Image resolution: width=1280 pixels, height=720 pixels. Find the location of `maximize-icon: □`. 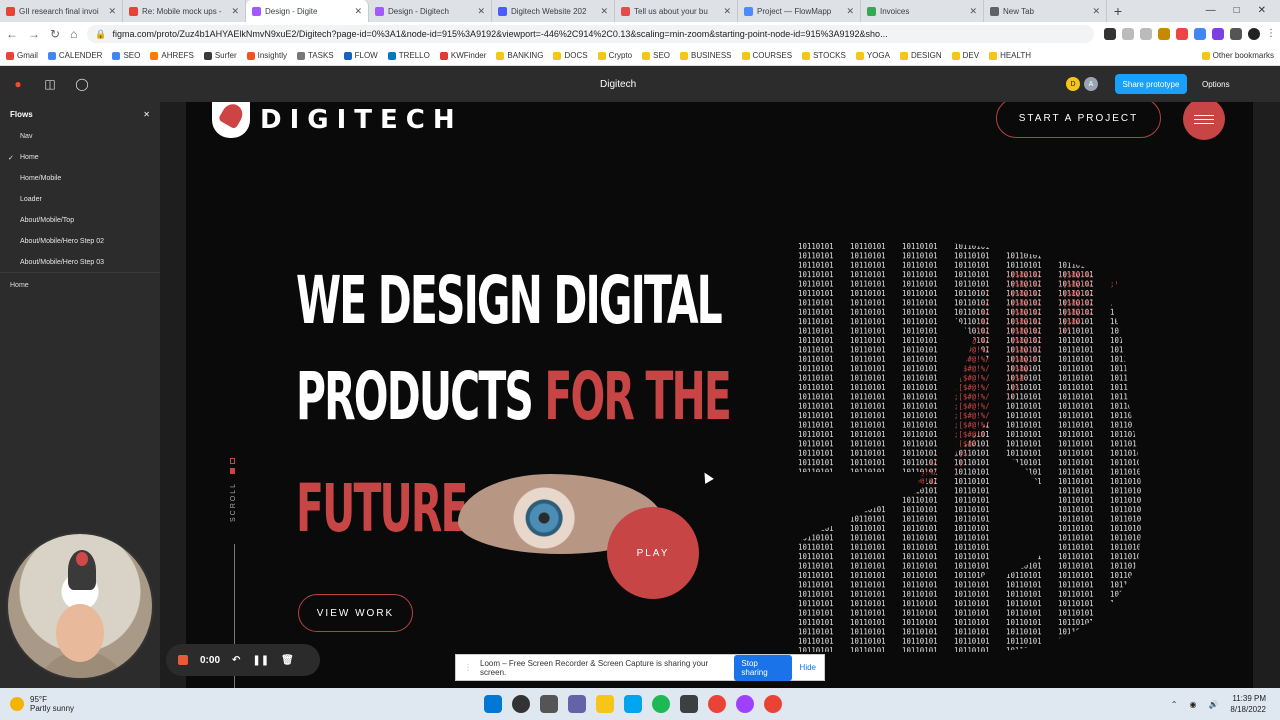

maximize-icon: □ is located at coordinates (1237, 11).